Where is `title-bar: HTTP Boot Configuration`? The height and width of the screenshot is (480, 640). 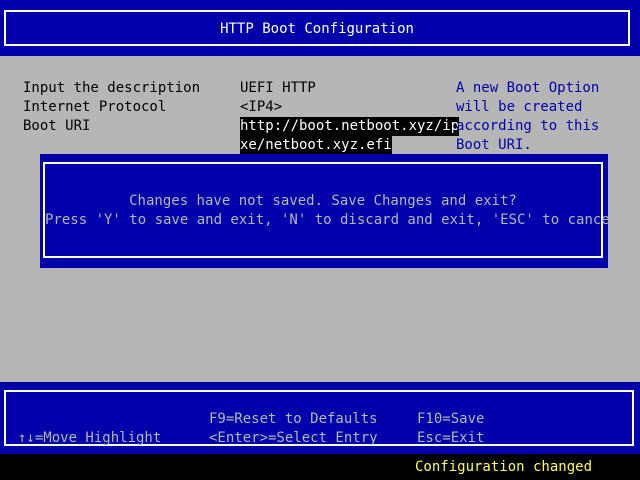 title-bar: HTTP Boot Configuration is located at coordinates (320, 28).